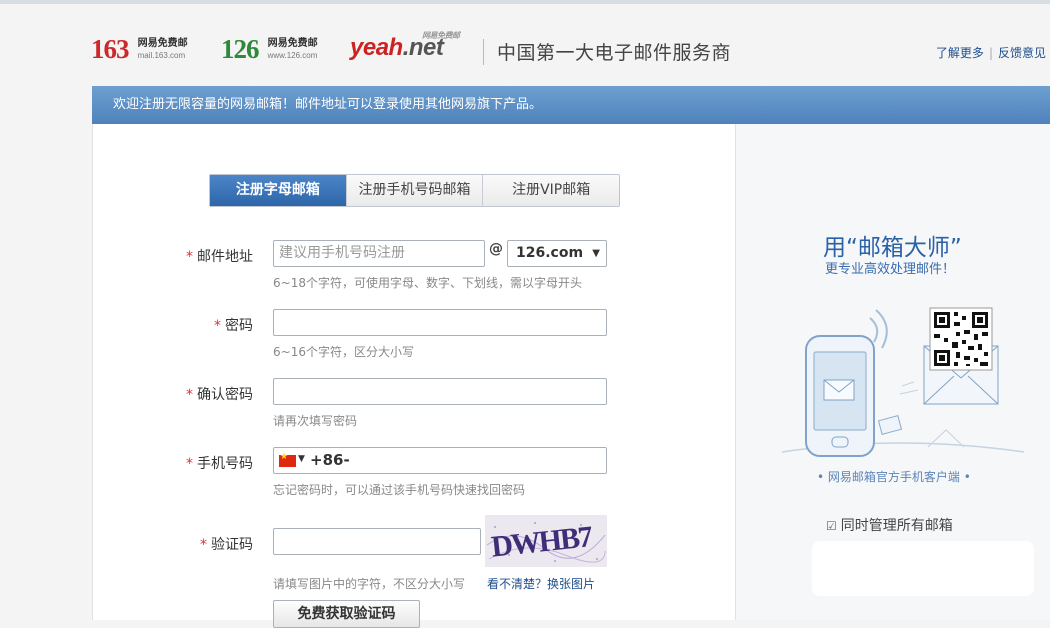 Image resolution: width=1050 pixels, height=628 pixels. I want to click on logo-yeah: yeah.net 网易免费邮, so click(405, 46).